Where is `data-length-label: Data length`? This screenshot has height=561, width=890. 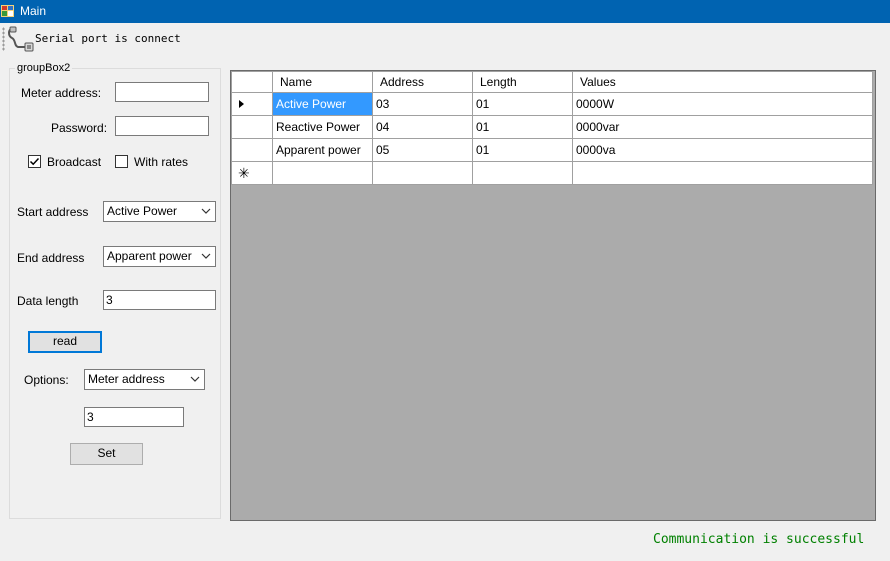 data-length-label: Data length is located at coordinates (48, 301).